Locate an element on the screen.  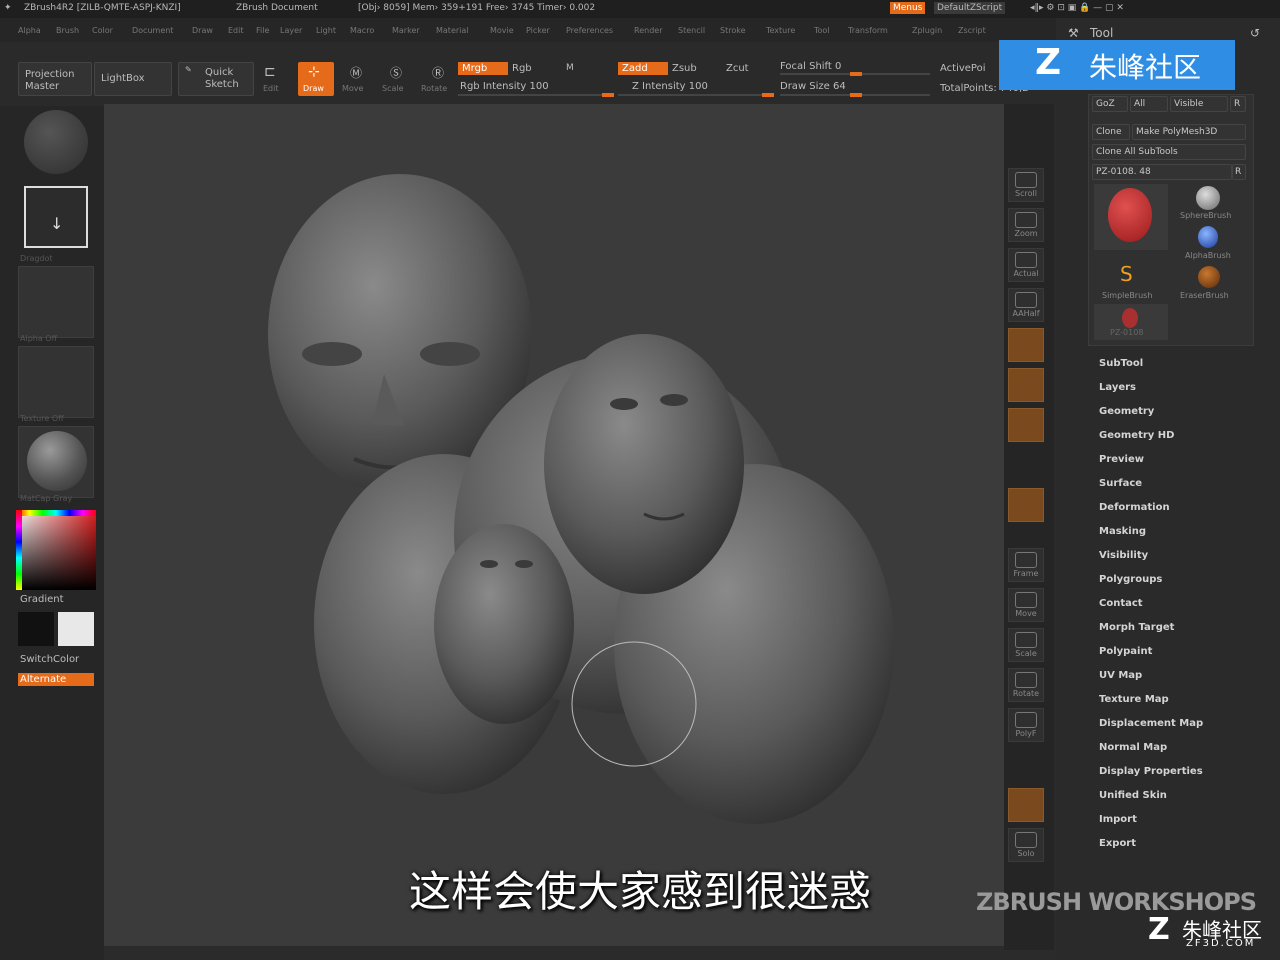
shelf-frame-button: Frame is located at coordinates (1026, 565).